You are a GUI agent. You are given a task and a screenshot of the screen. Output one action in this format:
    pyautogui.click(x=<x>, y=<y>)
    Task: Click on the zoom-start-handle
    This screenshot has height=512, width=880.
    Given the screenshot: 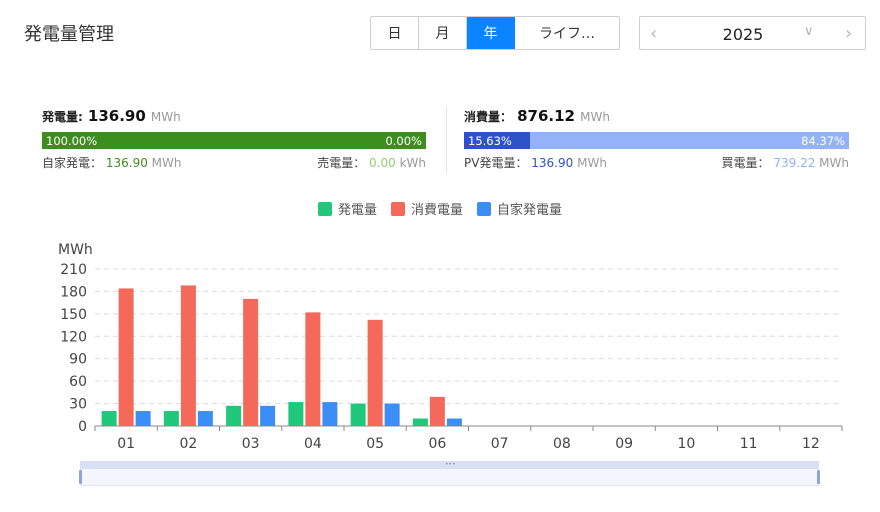 What is the action you would take?
    pyautogui.click(x=80, y=477)
    